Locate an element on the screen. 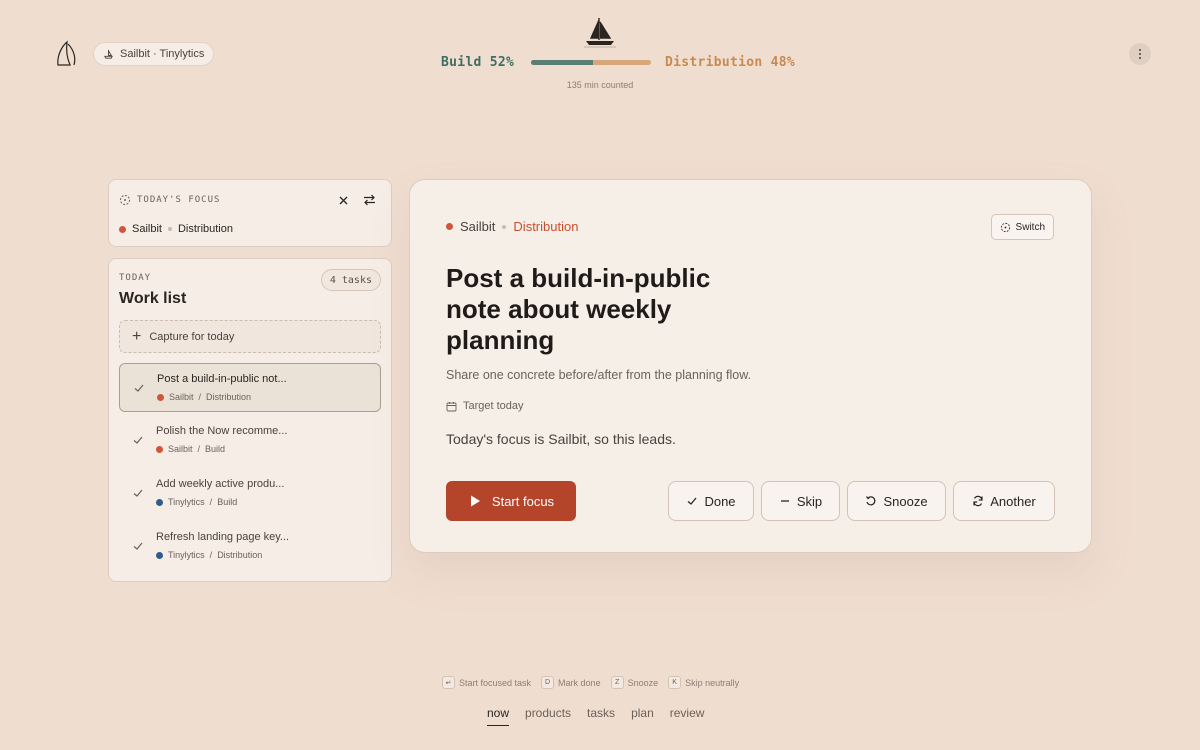 The image size is (1200, 750). shortcut-label: Start focused task is located at coordinates (495, 682).